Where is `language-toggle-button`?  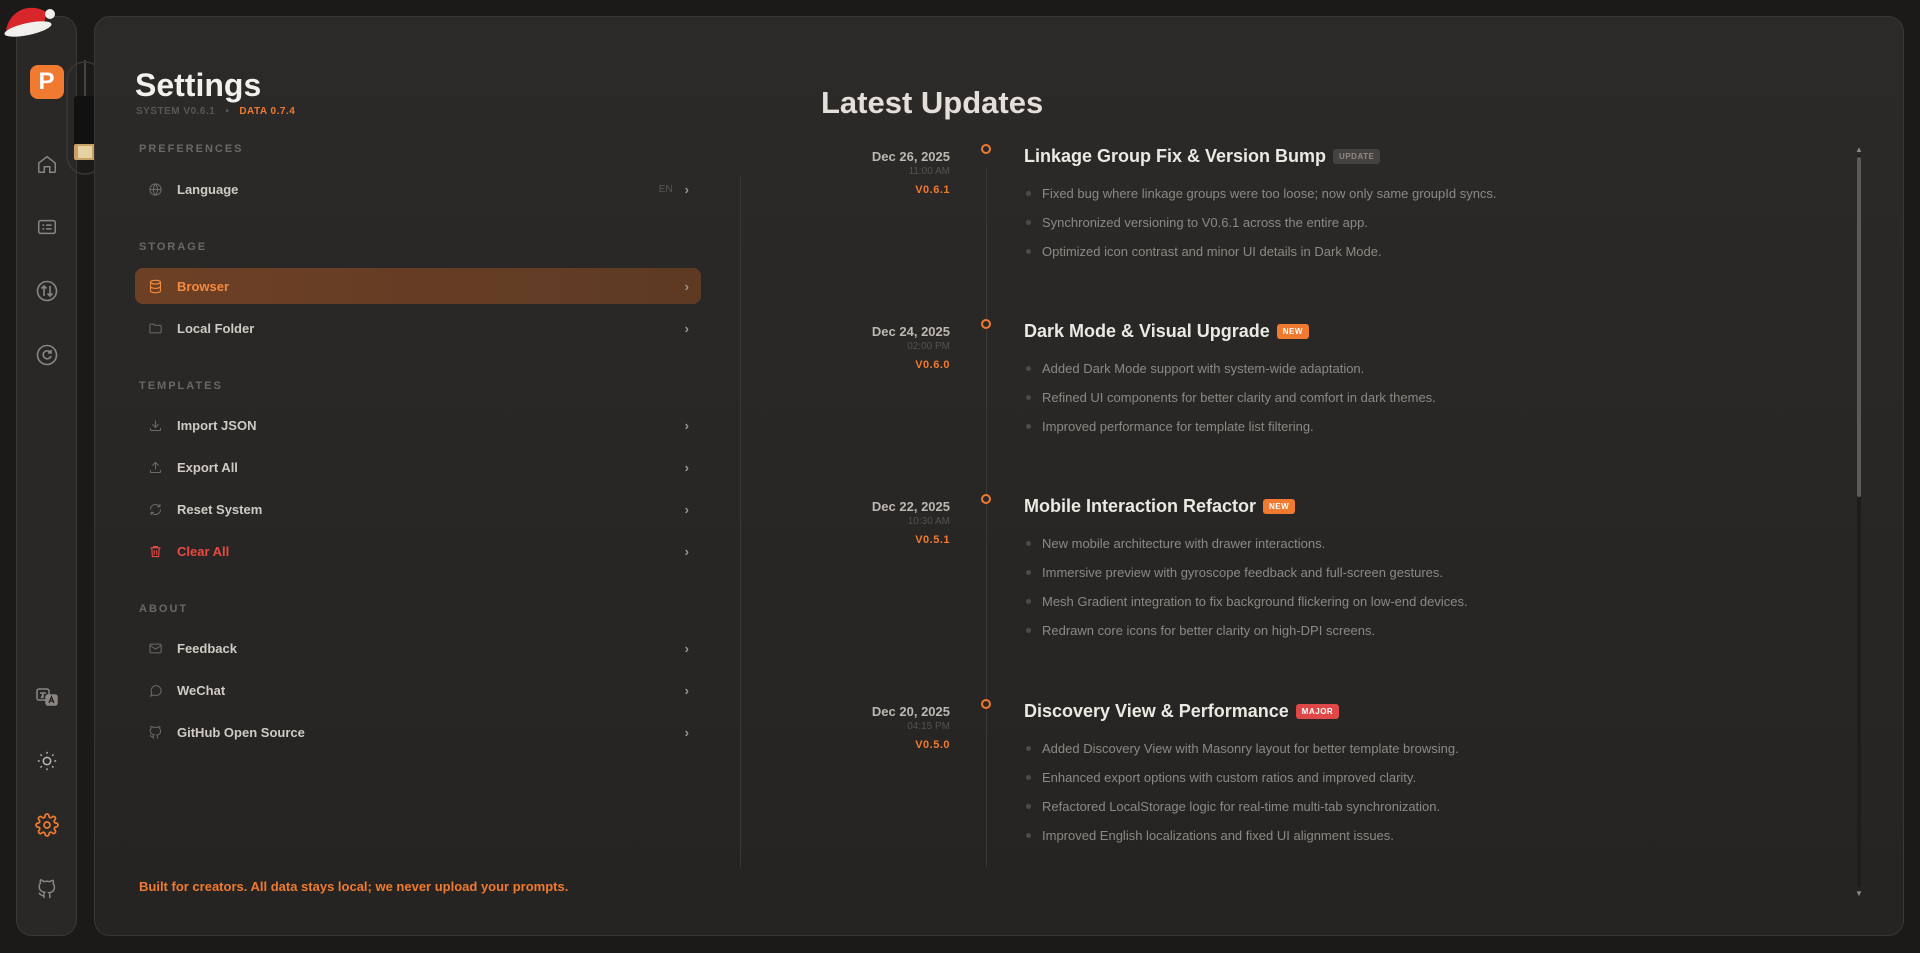 language-toggle-button is located at coordinates (47, 697).